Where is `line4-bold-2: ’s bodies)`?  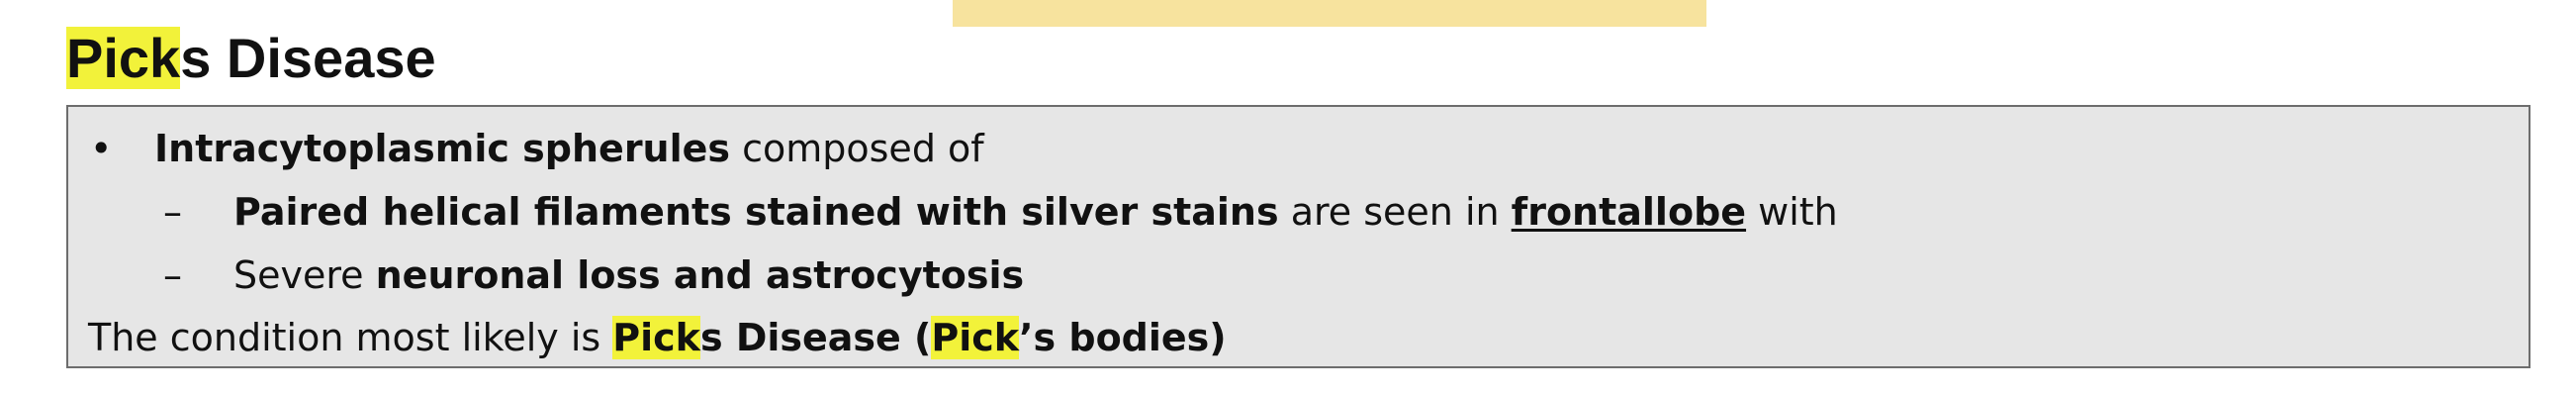 line4-bold-2: ’s bodies) is located at coordinates (1123, 337).